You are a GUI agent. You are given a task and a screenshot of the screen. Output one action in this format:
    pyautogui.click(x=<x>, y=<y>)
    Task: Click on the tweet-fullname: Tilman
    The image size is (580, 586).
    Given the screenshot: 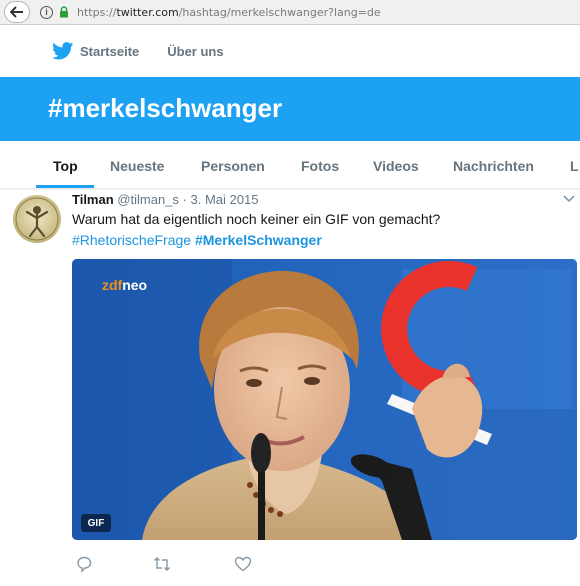 What is the action you would take?
    pyautogui.click(x=93, y=199)
    